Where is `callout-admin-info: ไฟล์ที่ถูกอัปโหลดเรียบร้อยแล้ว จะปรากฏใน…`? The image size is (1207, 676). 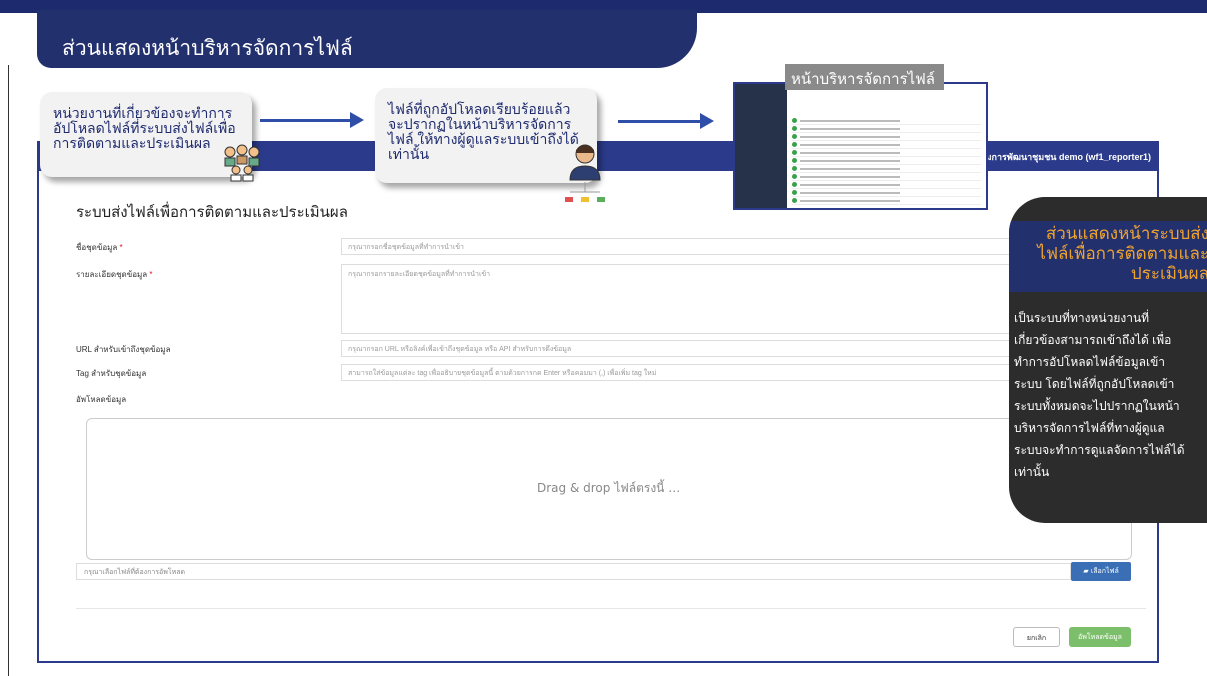 callout-admin-info: ไฟล์ที่ถูกอัปโหลดเรียบร้อยแล้ว จะปรากฏใน… is located at coordinates (486, 135).